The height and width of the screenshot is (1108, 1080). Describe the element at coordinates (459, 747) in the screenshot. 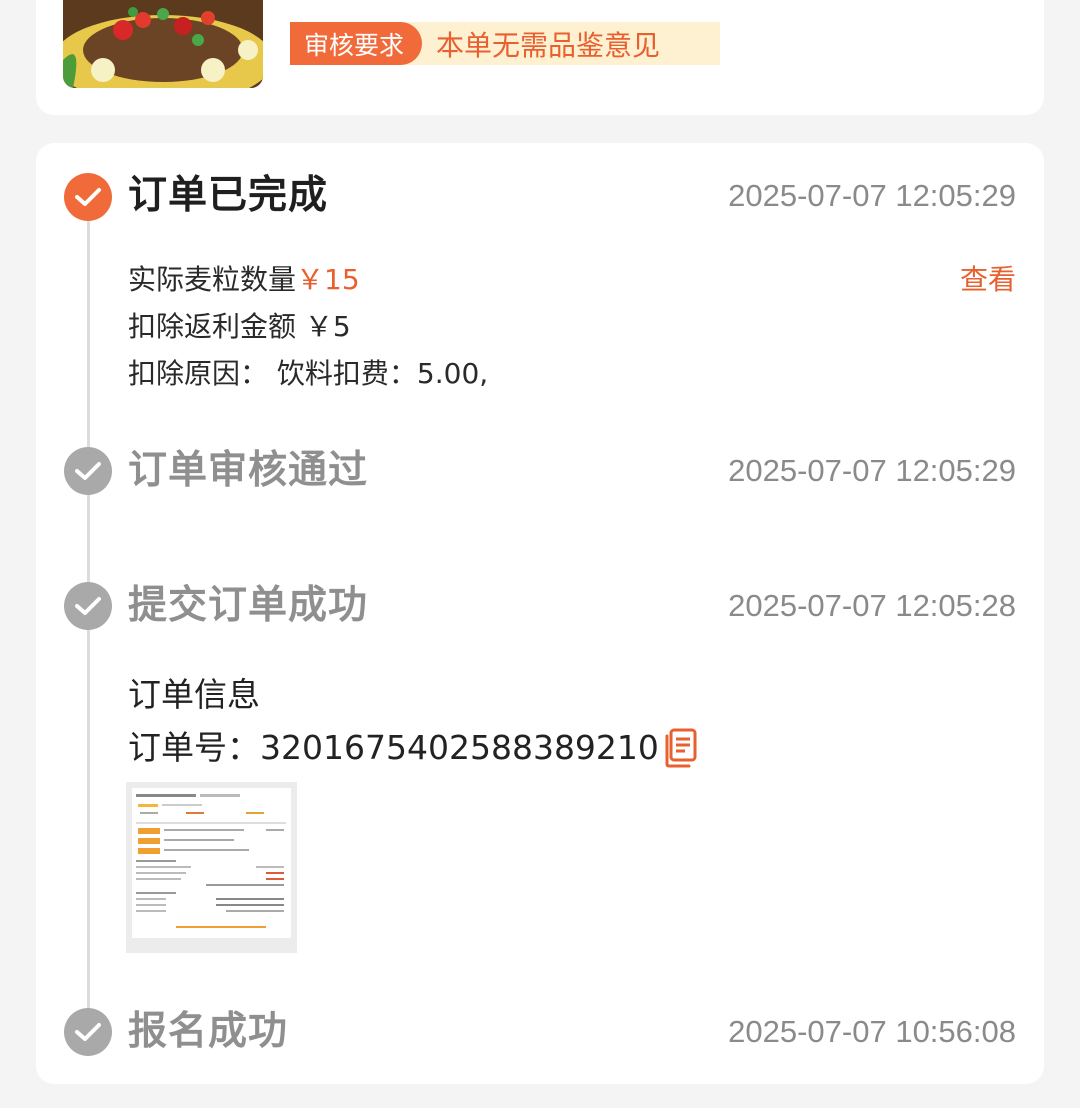

I see `order-number-value: 320167540258838921​0` at that location.